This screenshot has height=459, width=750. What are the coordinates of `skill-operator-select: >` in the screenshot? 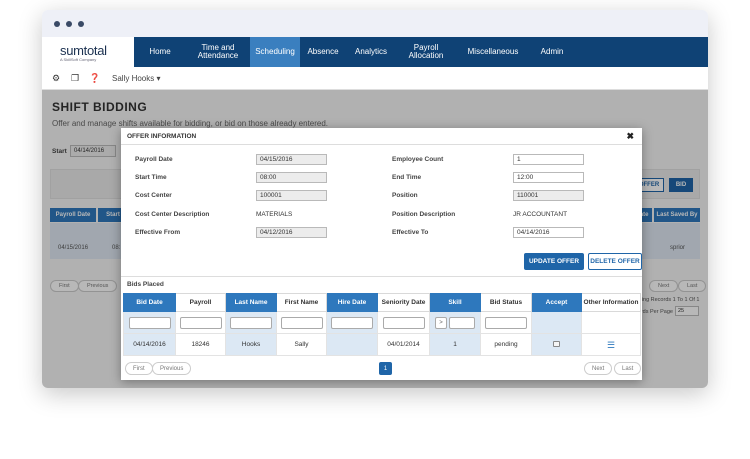 It's located at (441, 322).